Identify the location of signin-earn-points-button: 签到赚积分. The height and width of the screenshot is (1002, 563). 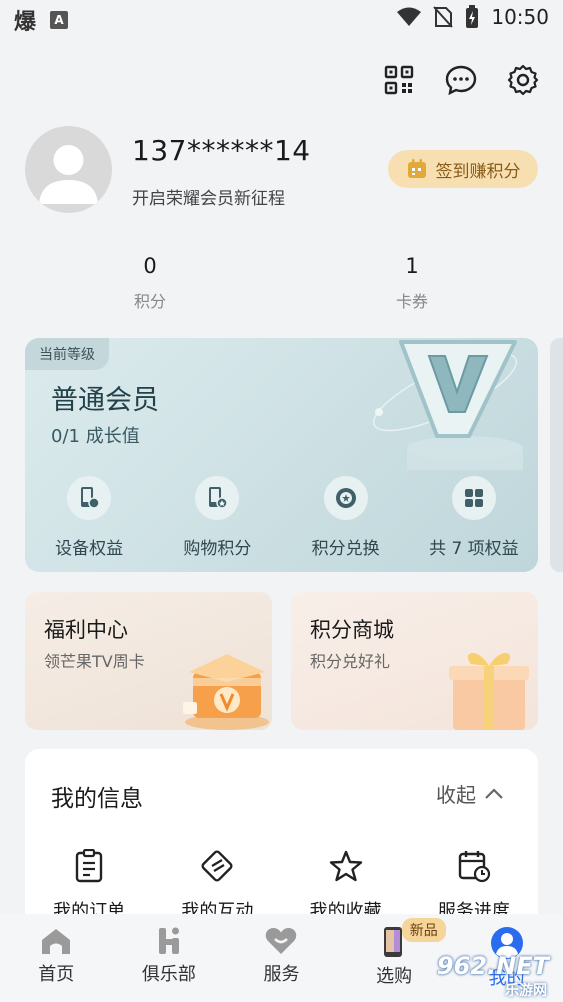
(463, 169).